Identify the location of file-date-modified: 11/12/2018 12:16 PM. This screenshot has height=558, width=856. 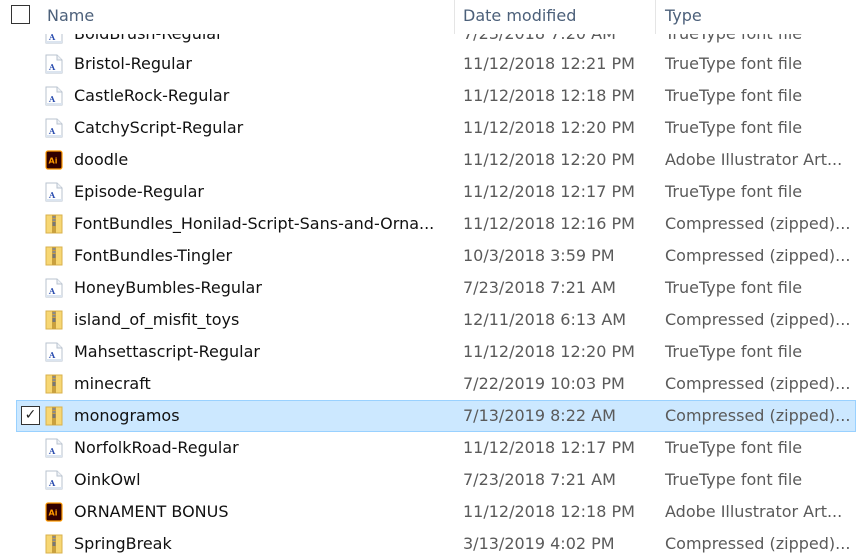
(549, 223).